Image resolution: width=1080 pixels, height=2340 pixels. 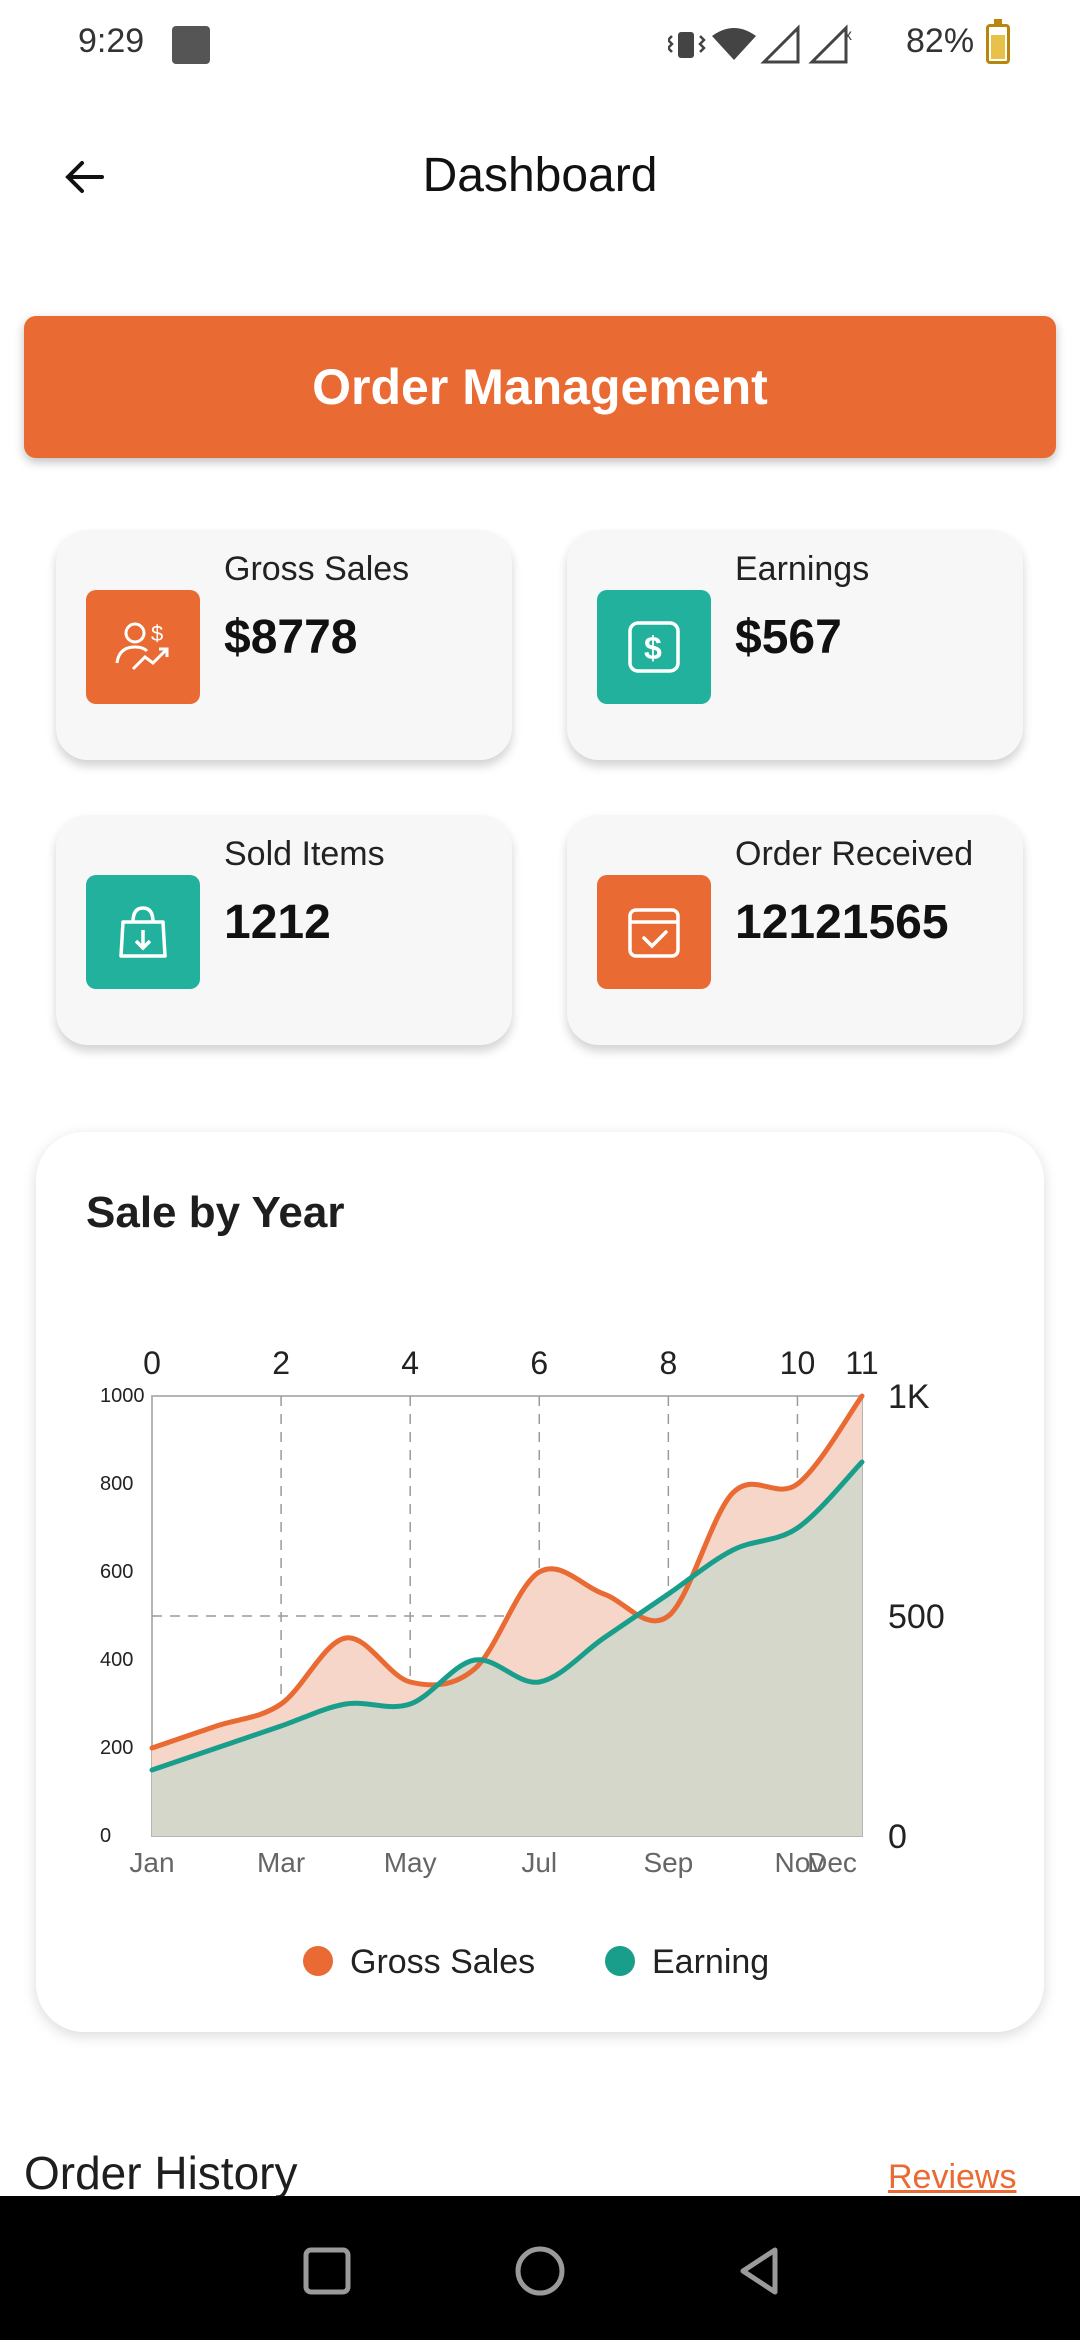 What do you see at coordinates (317, 569) in the screenshot?
I see `gross-sales-label: Gross Sales` at bounding box center [317, 569].